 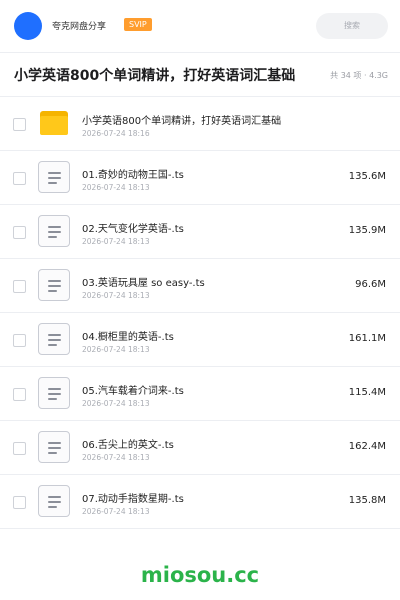 What do you see at coordinates (200, 575) in the screenshot?
I see `watermark: miosou.cc` at bounding box center [200, 575].